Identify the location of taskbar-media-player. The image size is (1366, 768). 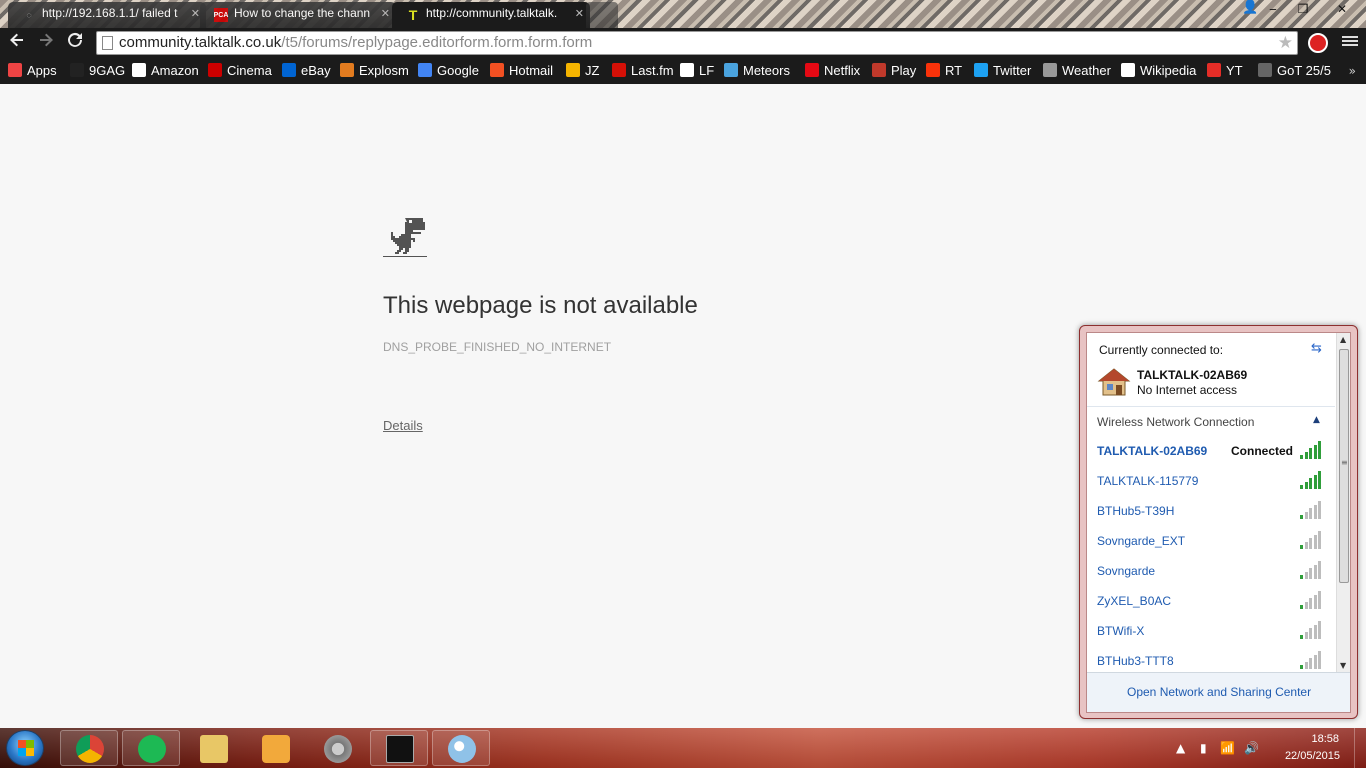
(275, 748).